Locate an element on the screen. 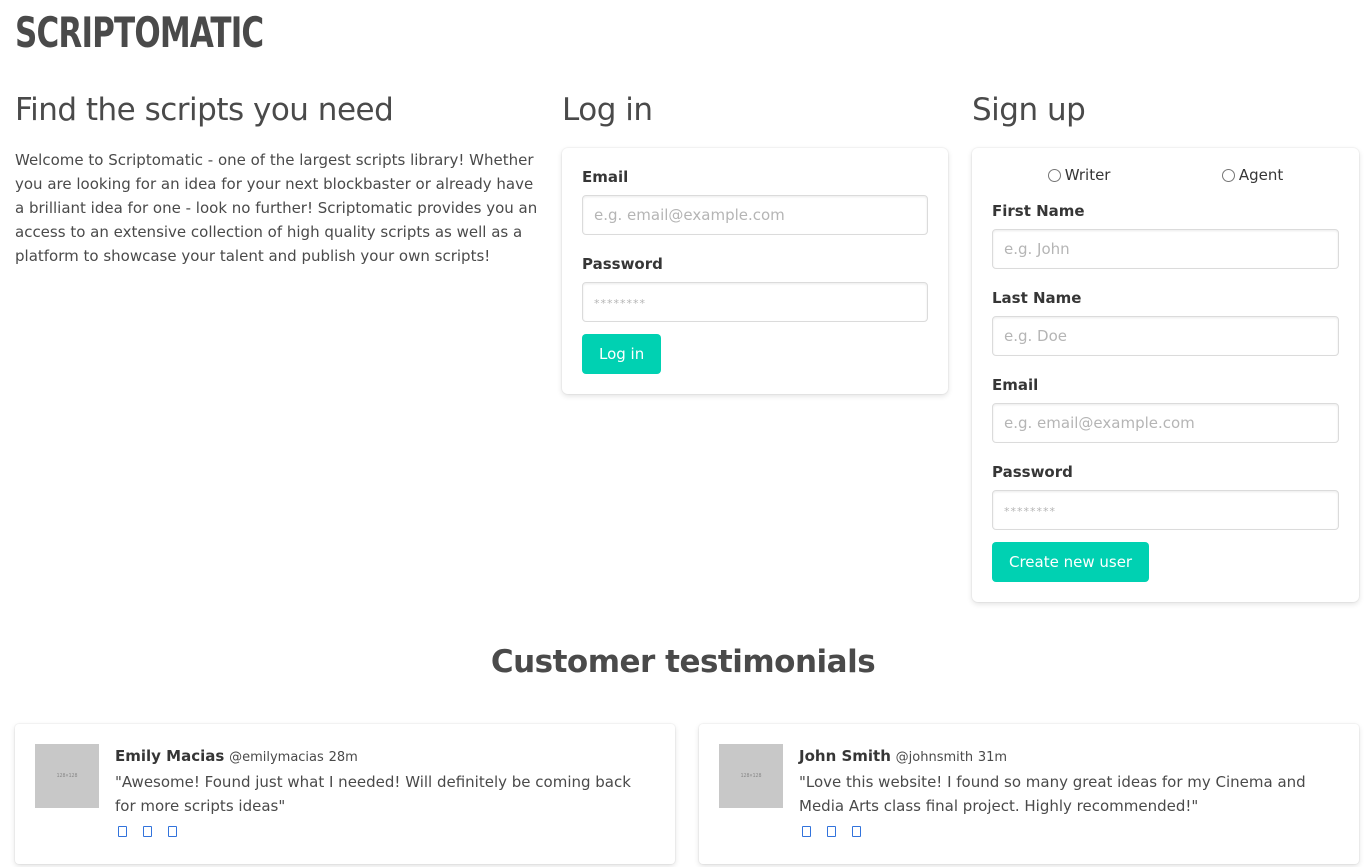  testimonial-handle: @johnsmith is located at coordinates (934, 757).